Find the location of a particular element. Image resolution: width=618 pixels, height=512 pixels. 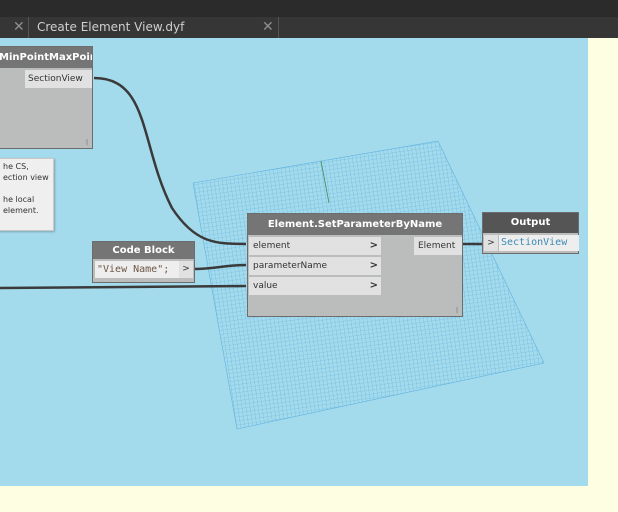

node-title: Output is located at coordinates (530, 223).